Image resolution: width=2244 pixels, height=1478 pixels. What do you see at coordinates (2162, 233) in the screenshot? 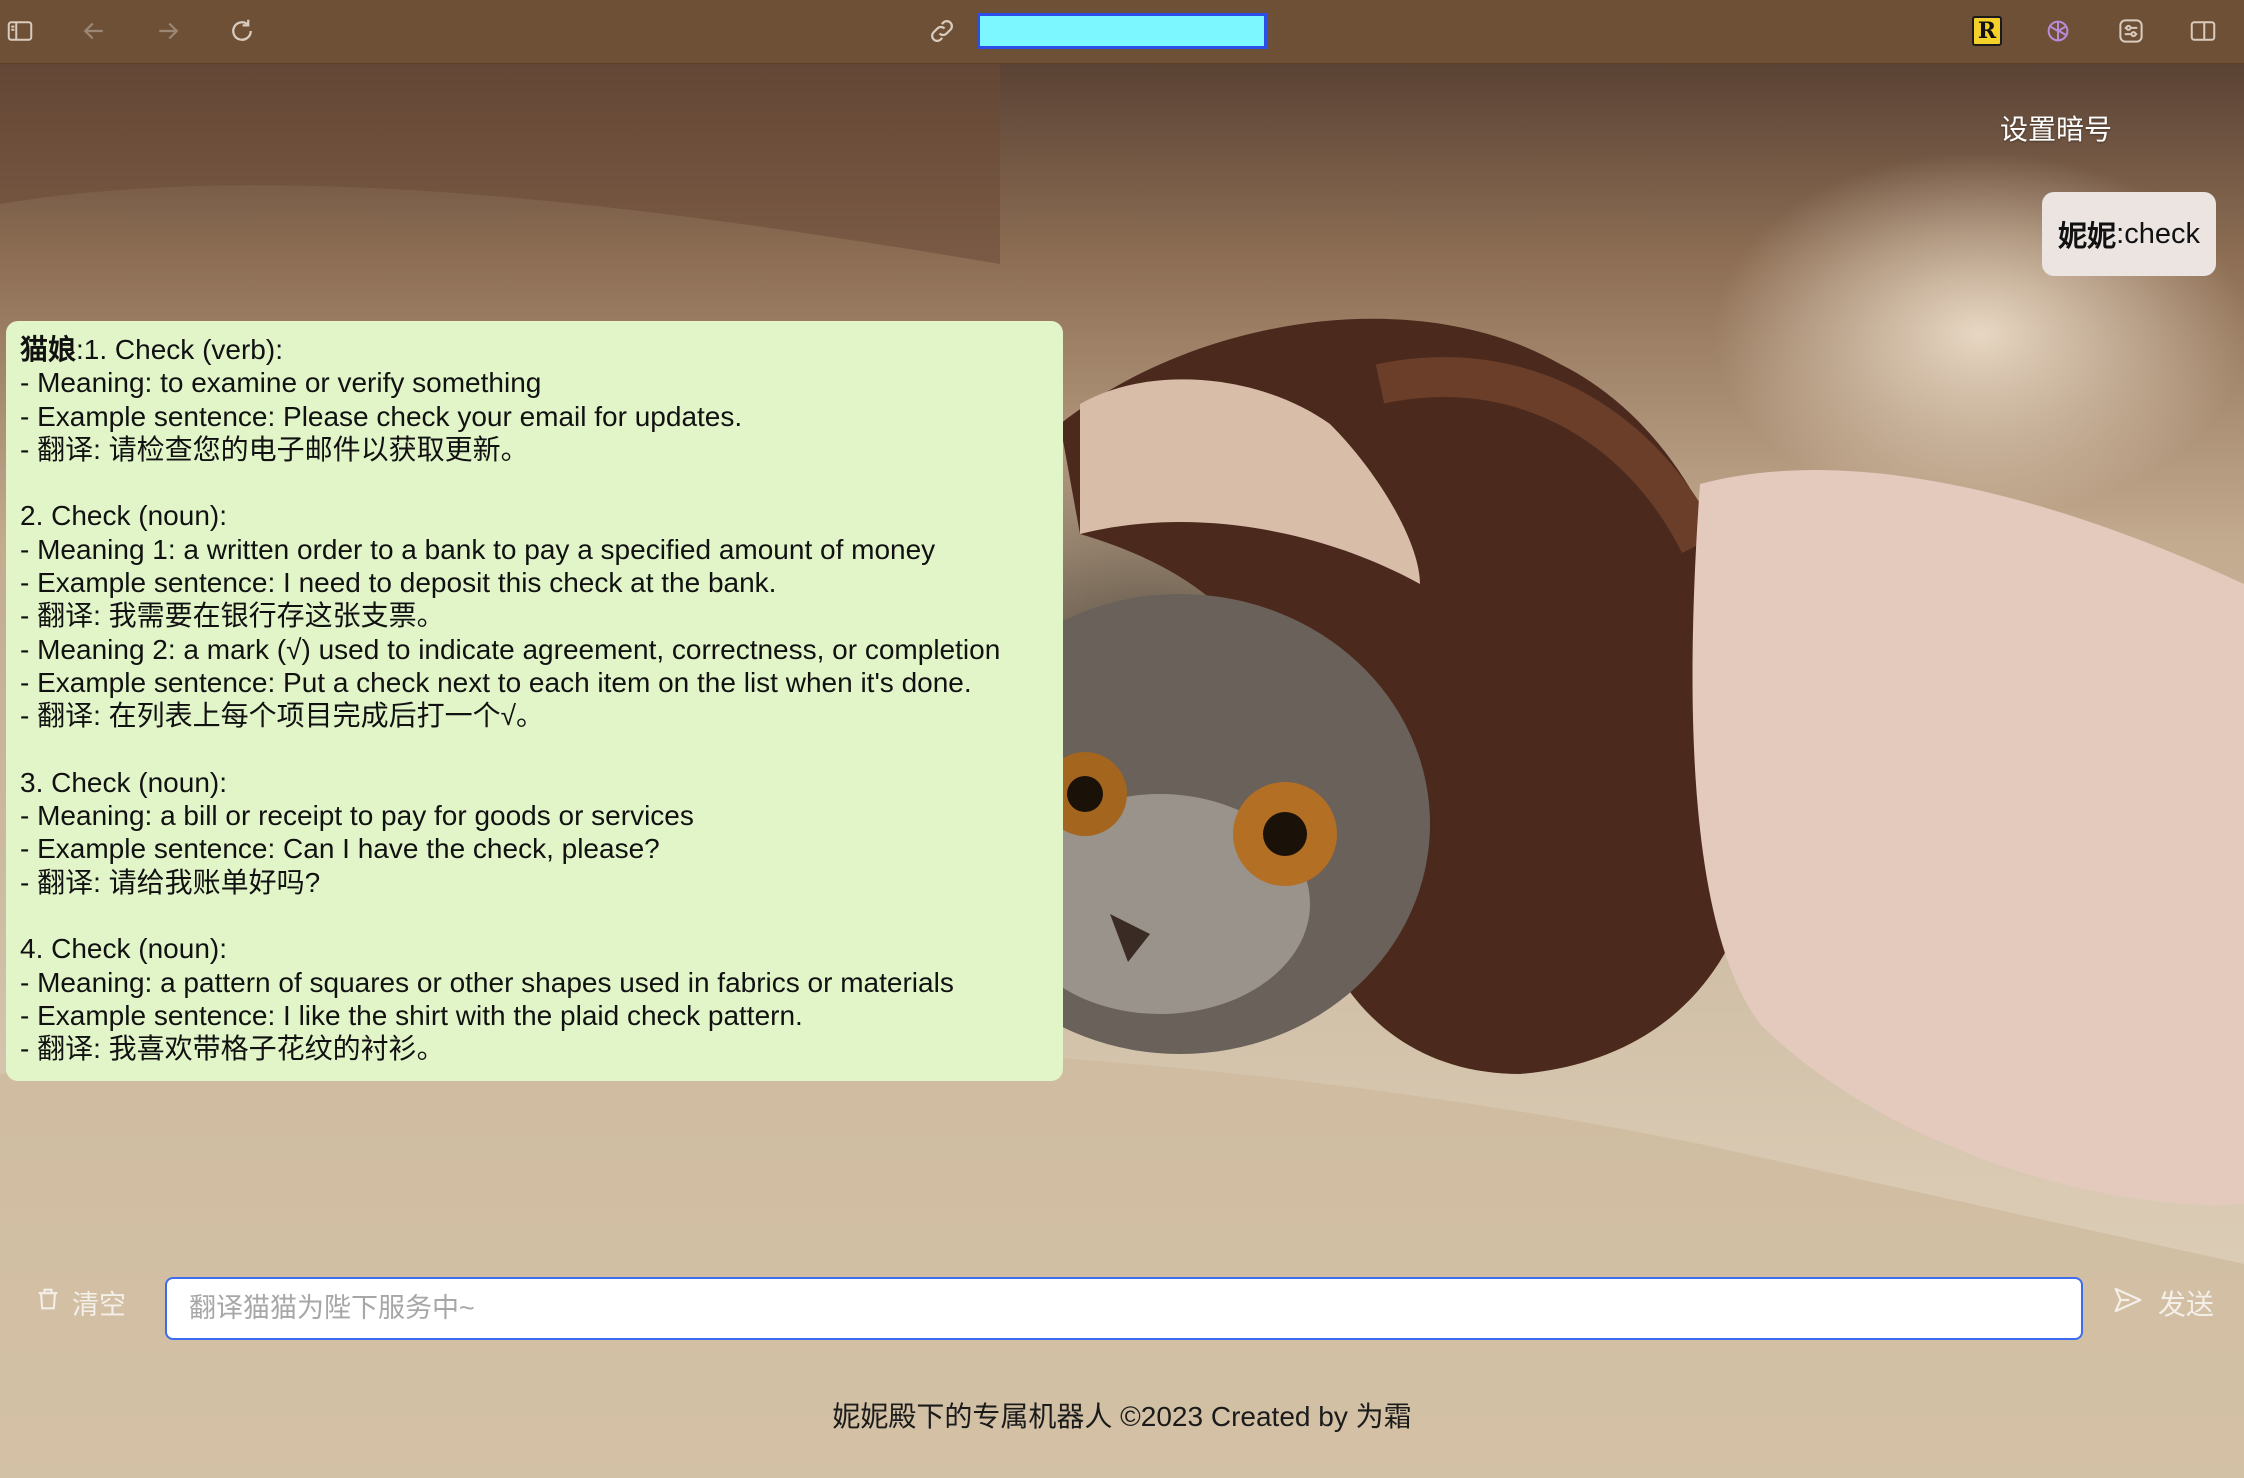
I see `user-message-text: check` at bounding box center [2162, 233].